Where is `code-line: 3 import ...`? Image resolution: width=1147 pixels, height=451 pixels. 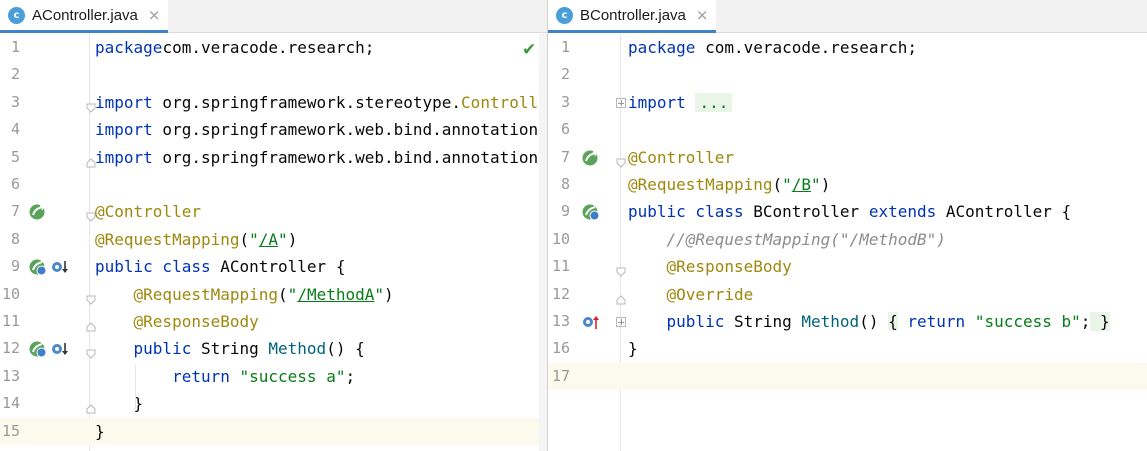 code-line: 3 import ... is located at coordinates (847, 102).